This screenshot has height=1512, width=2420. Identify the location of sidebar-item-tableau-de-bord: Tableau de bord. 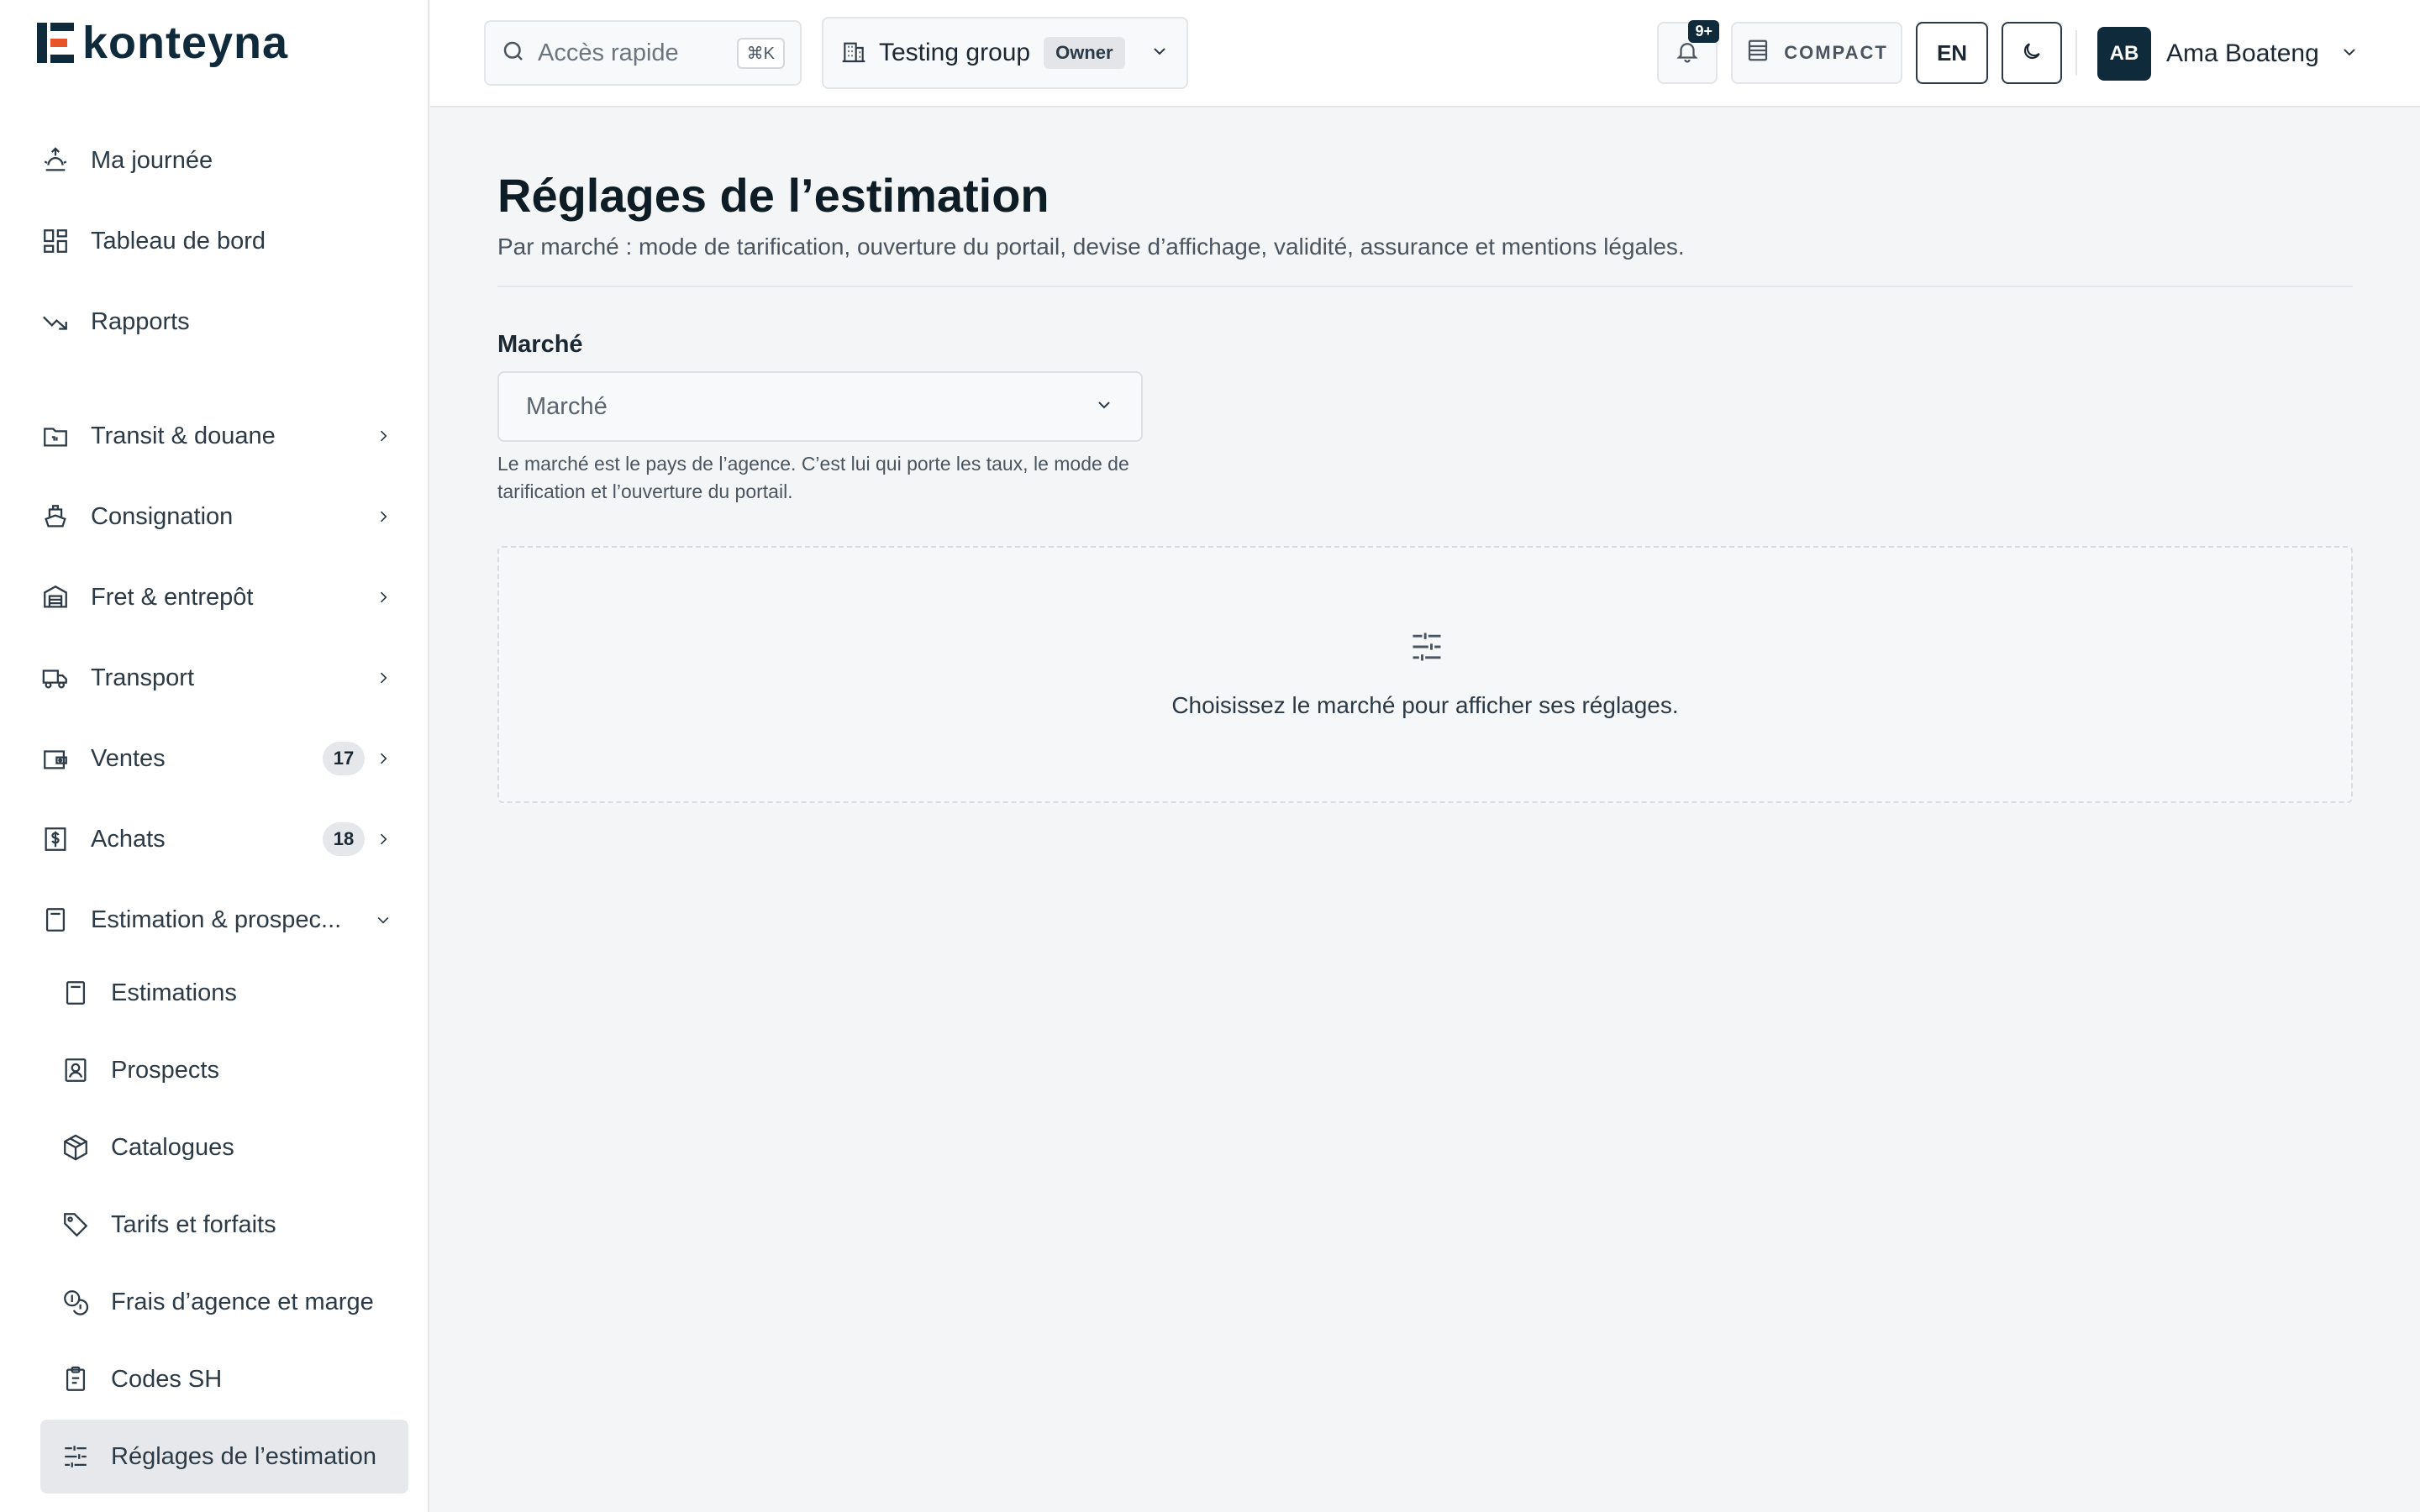
(217, 241).